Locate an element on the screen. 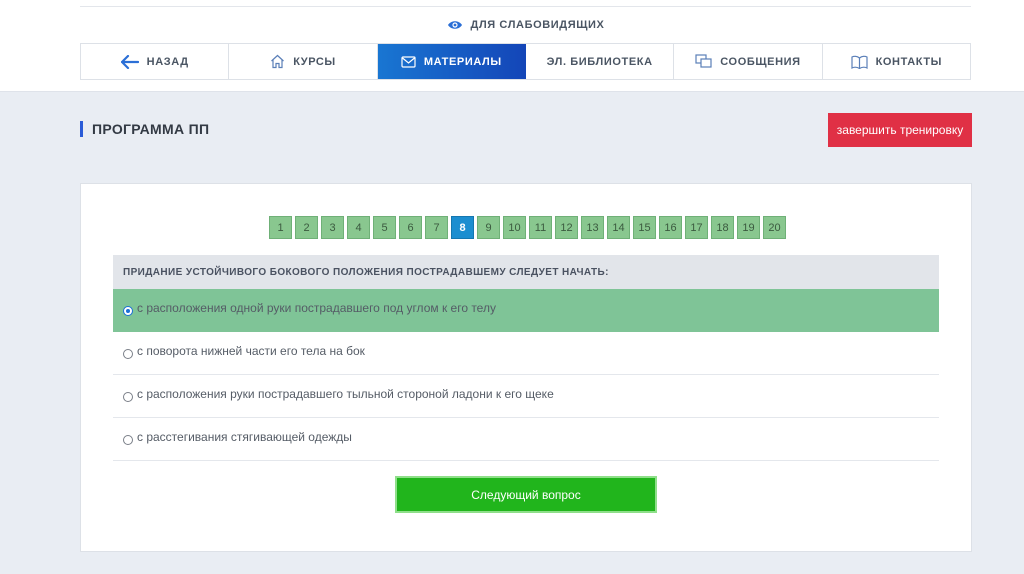 Image resolution: width=1024 pixels, height=574 pixels. answer-text: с расстегивания стягивающей одежды is located at coordinates (244, 437).